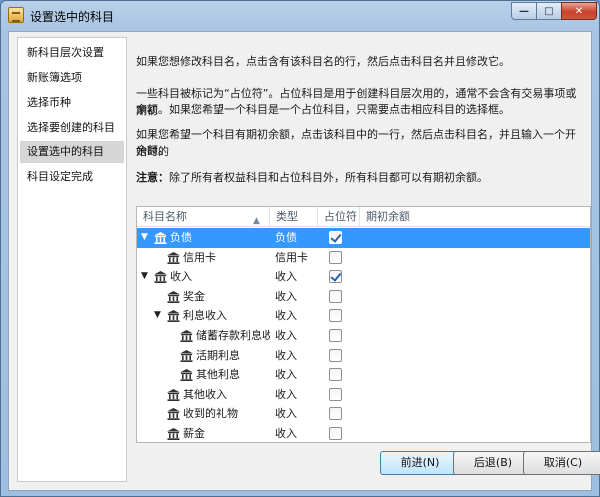 The width and height of the screenshot is (600, 497). I want to click on table-row: 储蓄存款利息收 收入, so click(363, 336).